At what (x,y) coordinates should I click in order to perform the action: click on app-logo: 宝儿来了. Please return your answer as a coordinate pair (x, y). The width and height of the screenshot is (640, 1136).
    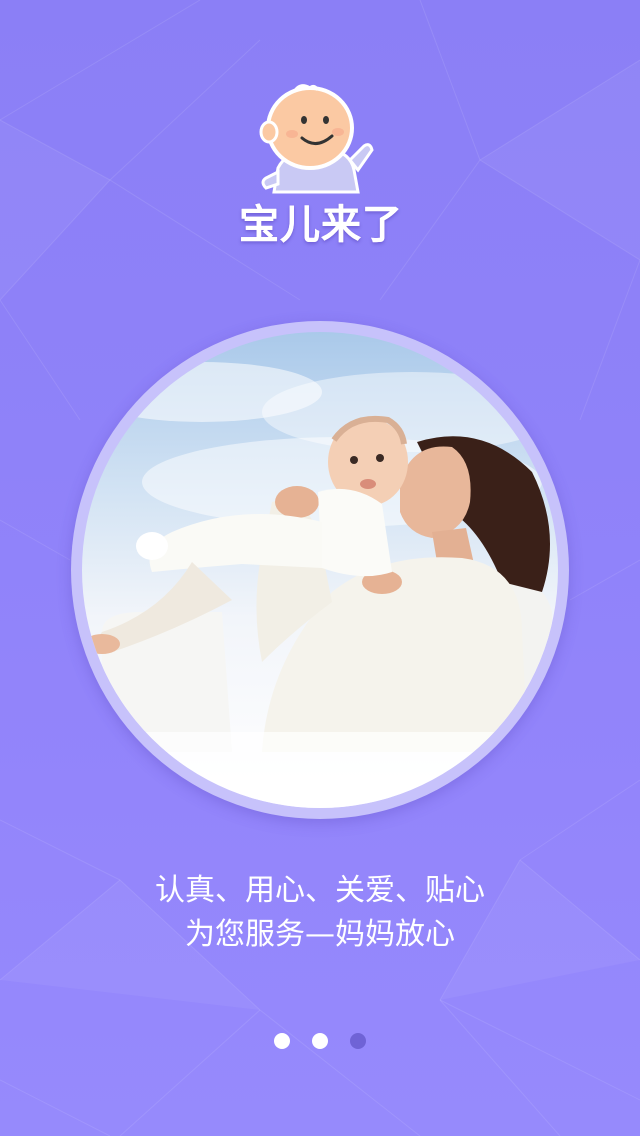
    Looking at the image, I should click on (321, 165).